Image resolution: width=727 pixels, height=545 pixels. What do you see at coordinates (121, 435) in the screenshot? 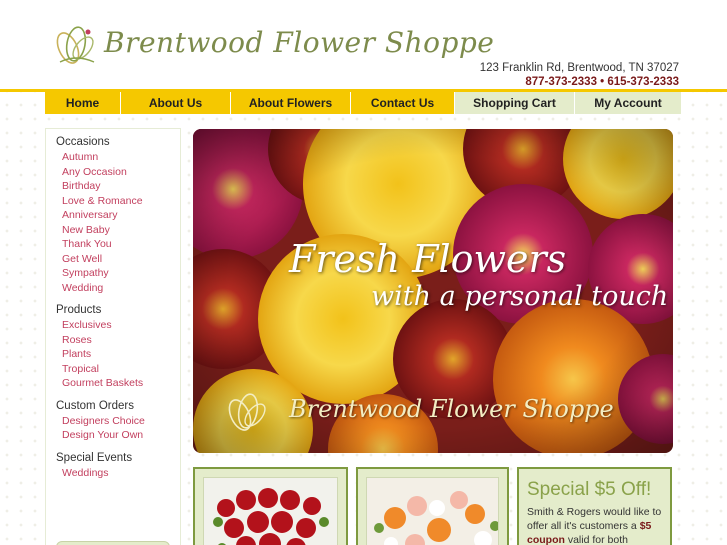
I see `sidebar-link-design-your-own: Design Your Own` at bounding box center [121, 435].